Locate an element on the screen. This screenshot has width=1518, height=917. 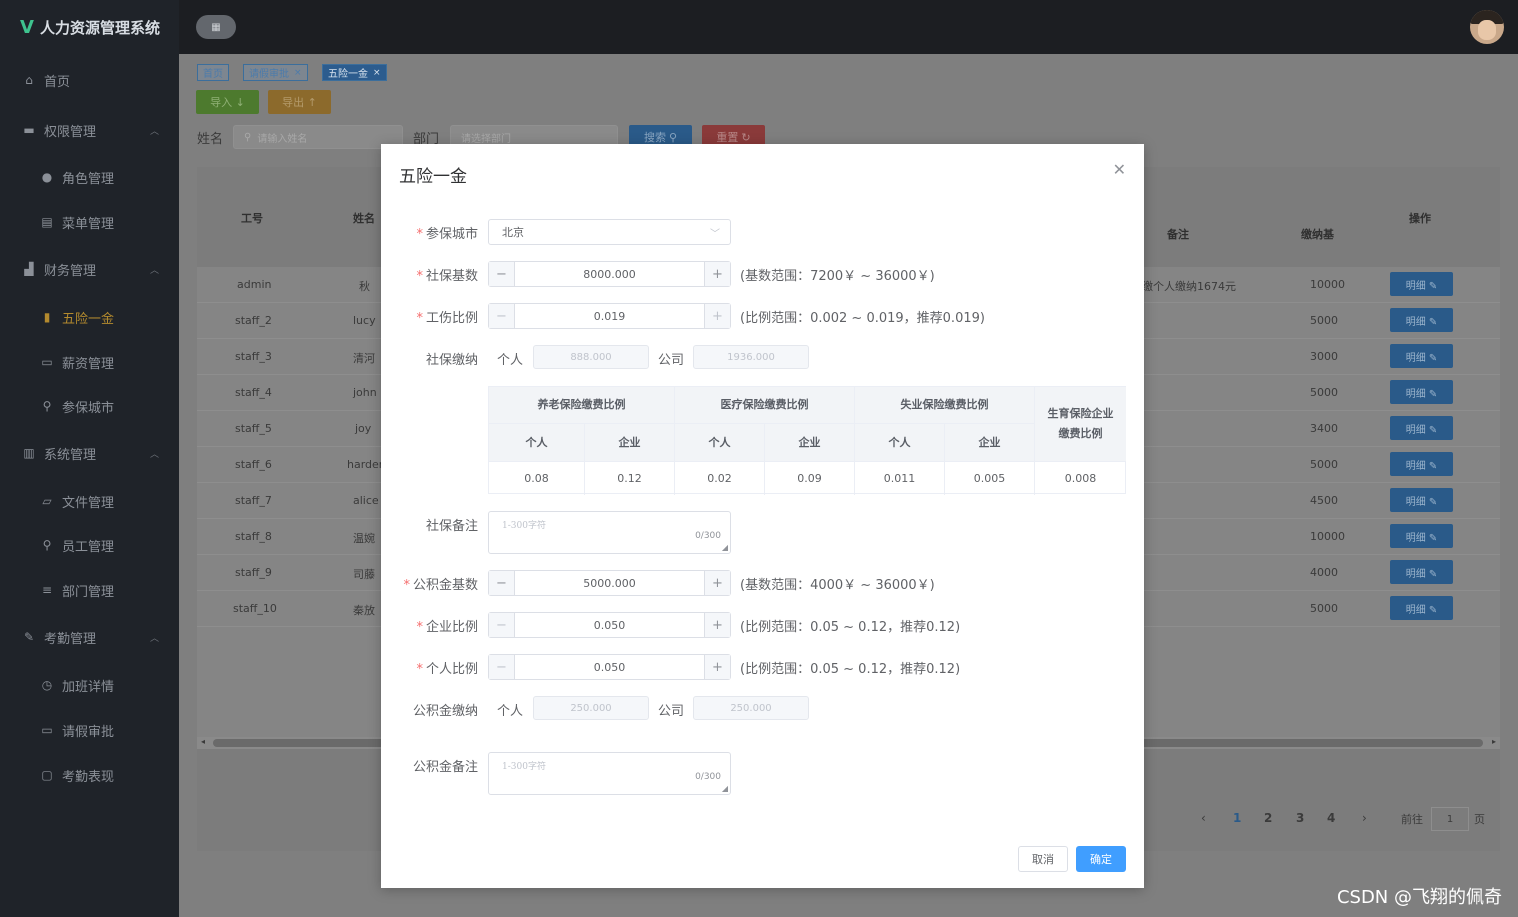
person-icon: ⚲ is located at coordinates (47, 545).